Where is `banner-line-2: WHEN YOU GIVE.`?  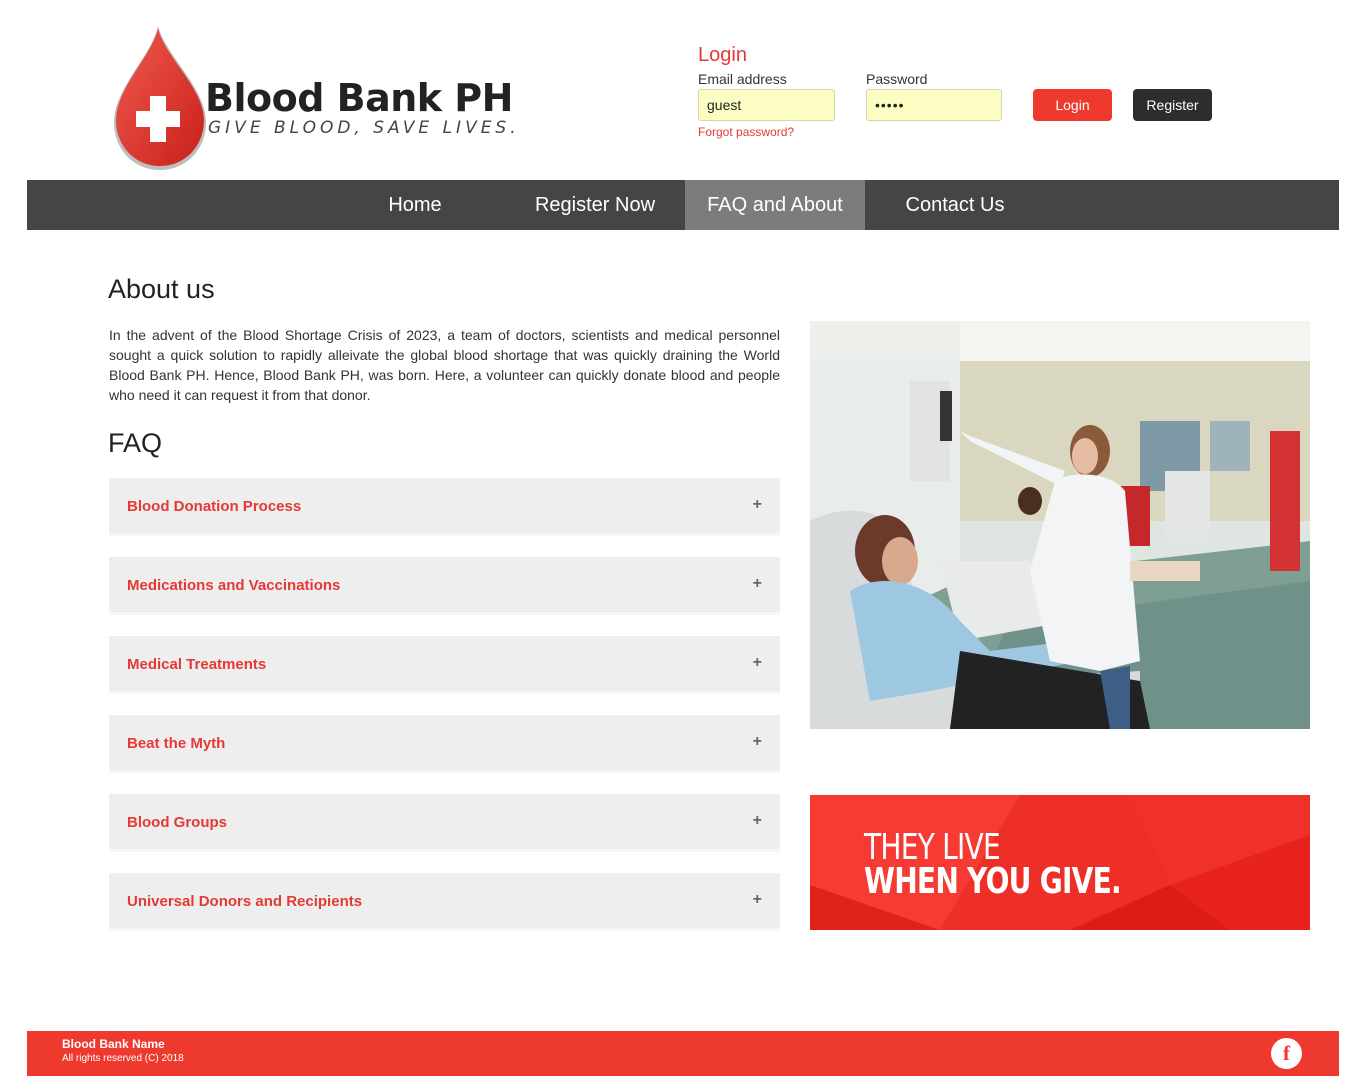 banner-line-2: WHEN YOU GIVE. is located at coordinates (993, 881).